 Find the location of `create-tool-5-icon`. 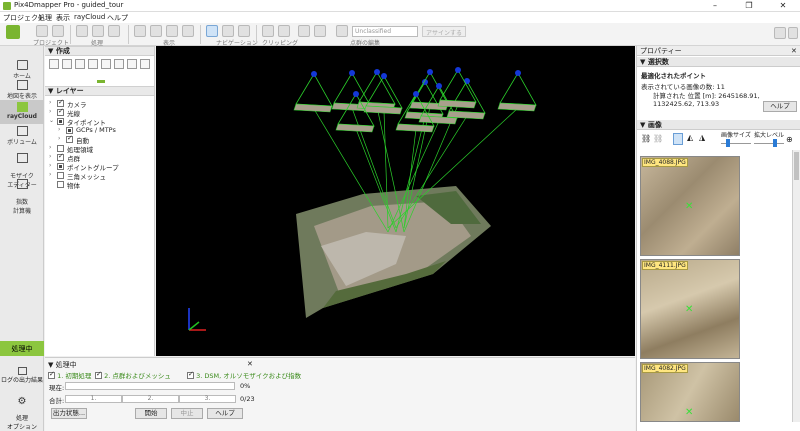

create-tool-5-icon is located at coordinates (106, 64).